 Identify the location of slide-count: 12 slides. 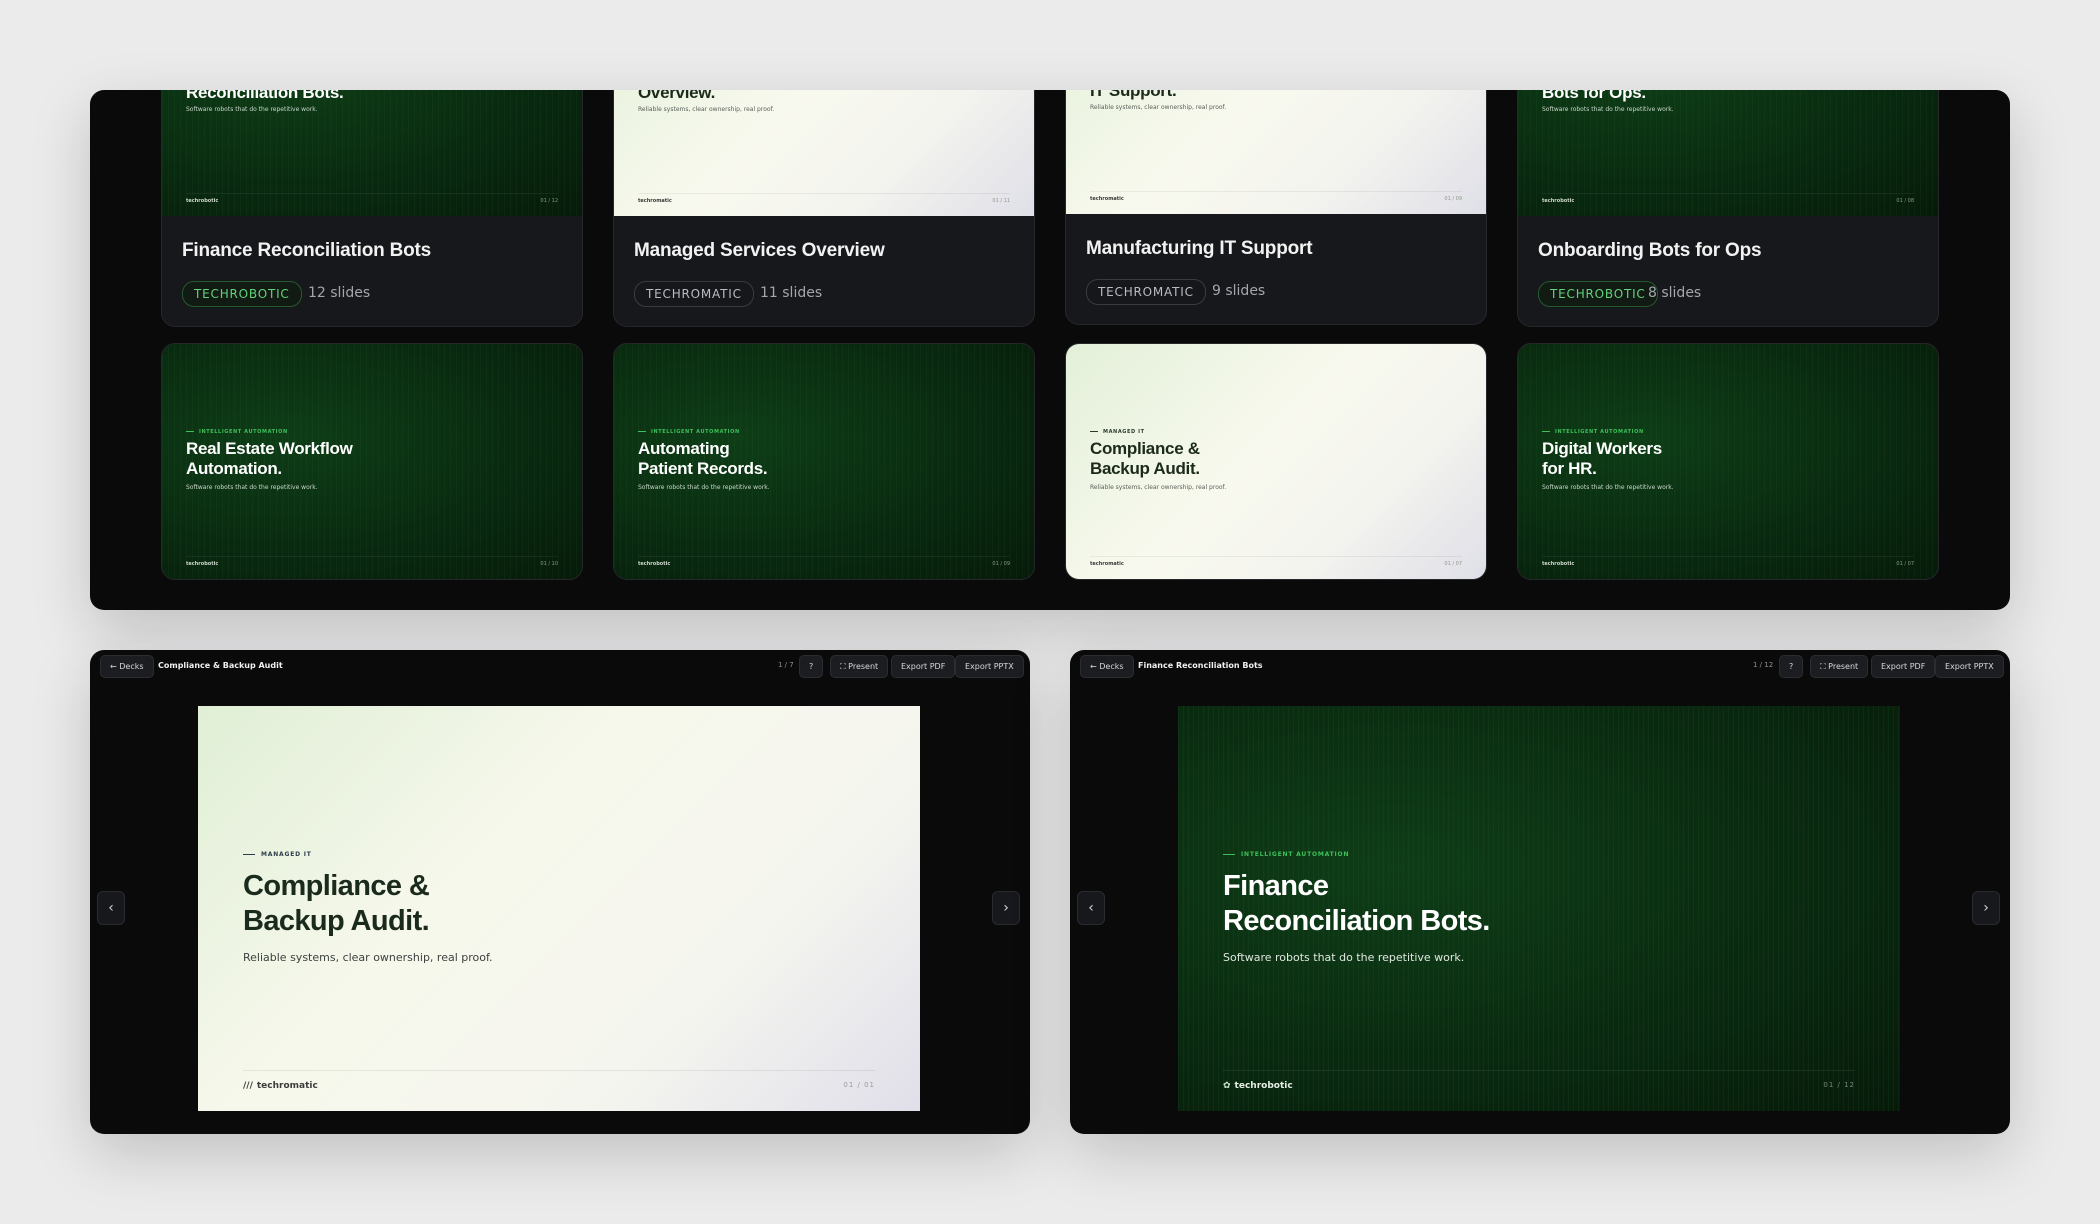
(339, 293).